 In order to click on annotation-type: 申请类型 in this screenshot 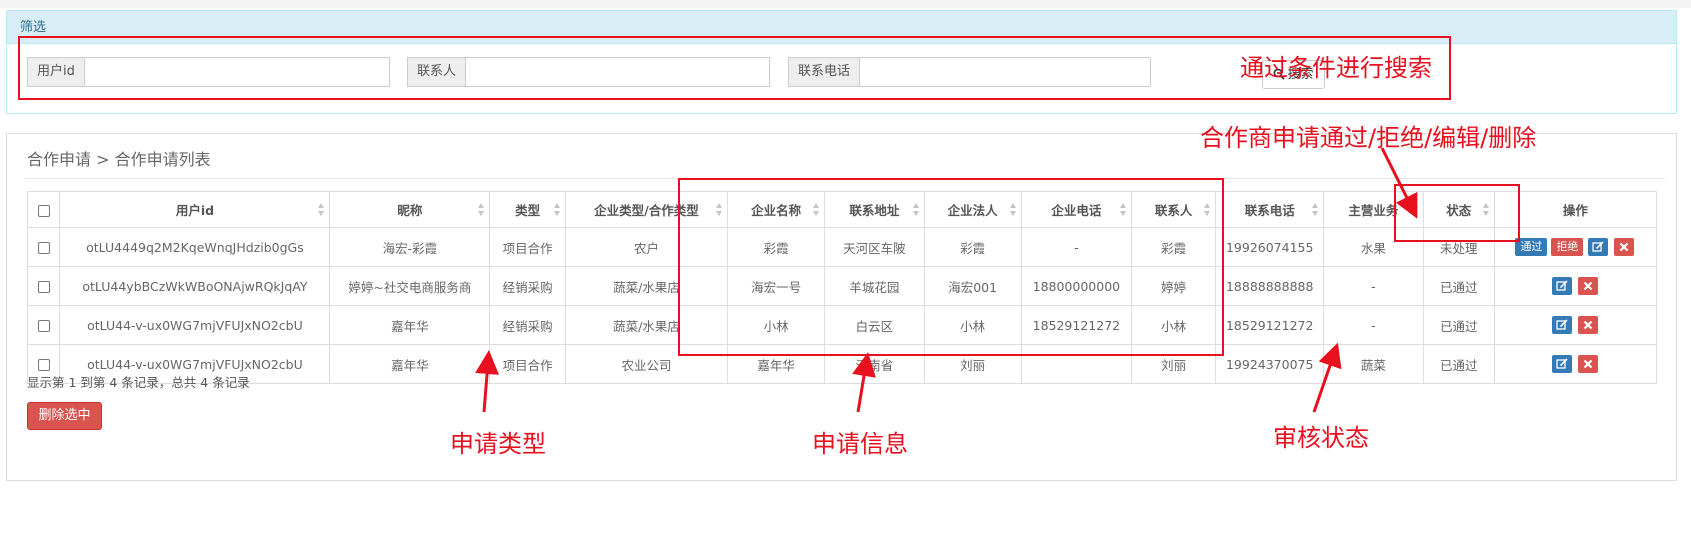, I will do `click(498, 444)`.